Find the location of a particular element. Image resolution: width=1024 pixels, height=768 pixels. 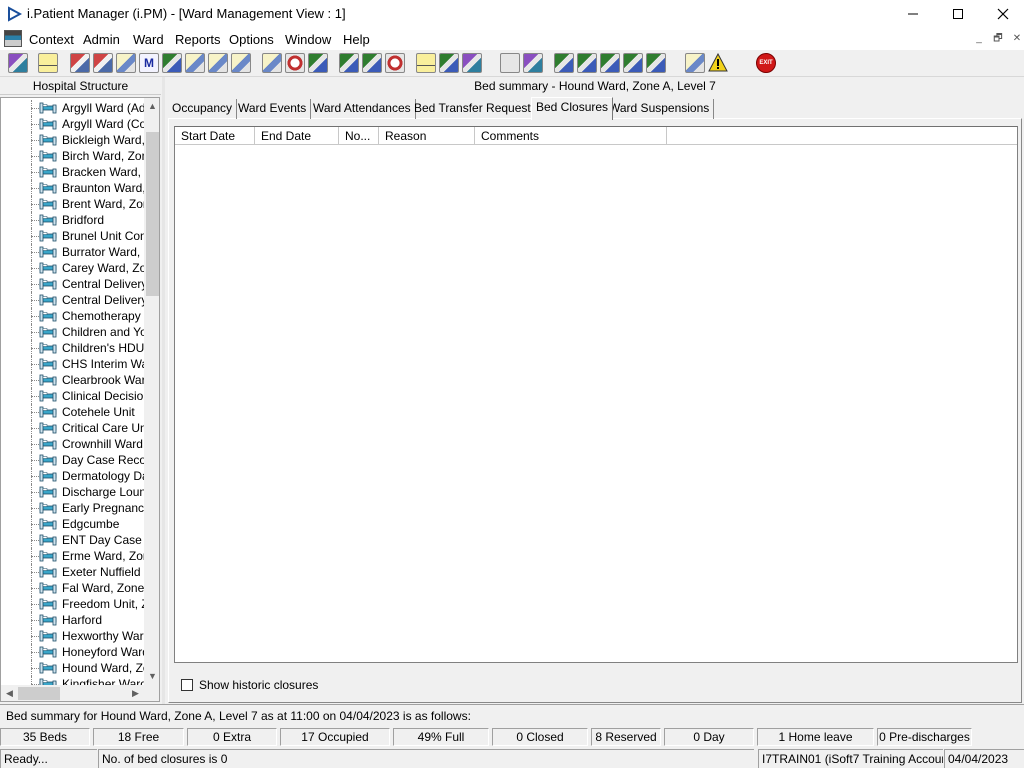

bar-chart-icon is located at coordinates (533, 63).